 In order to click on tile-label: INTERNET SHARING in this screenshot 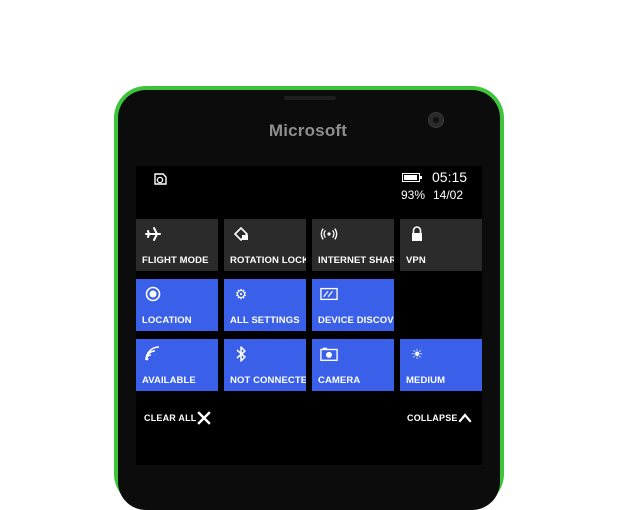, I will do `click(356, 260)`.